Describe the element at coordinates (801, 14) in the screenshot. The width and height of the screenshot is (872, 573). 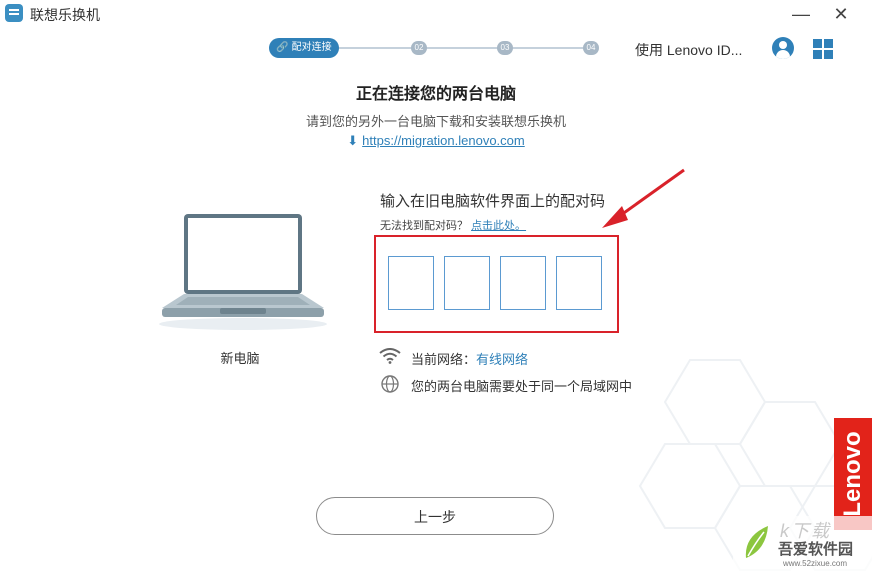
I see `minimize-button: —` at that location.